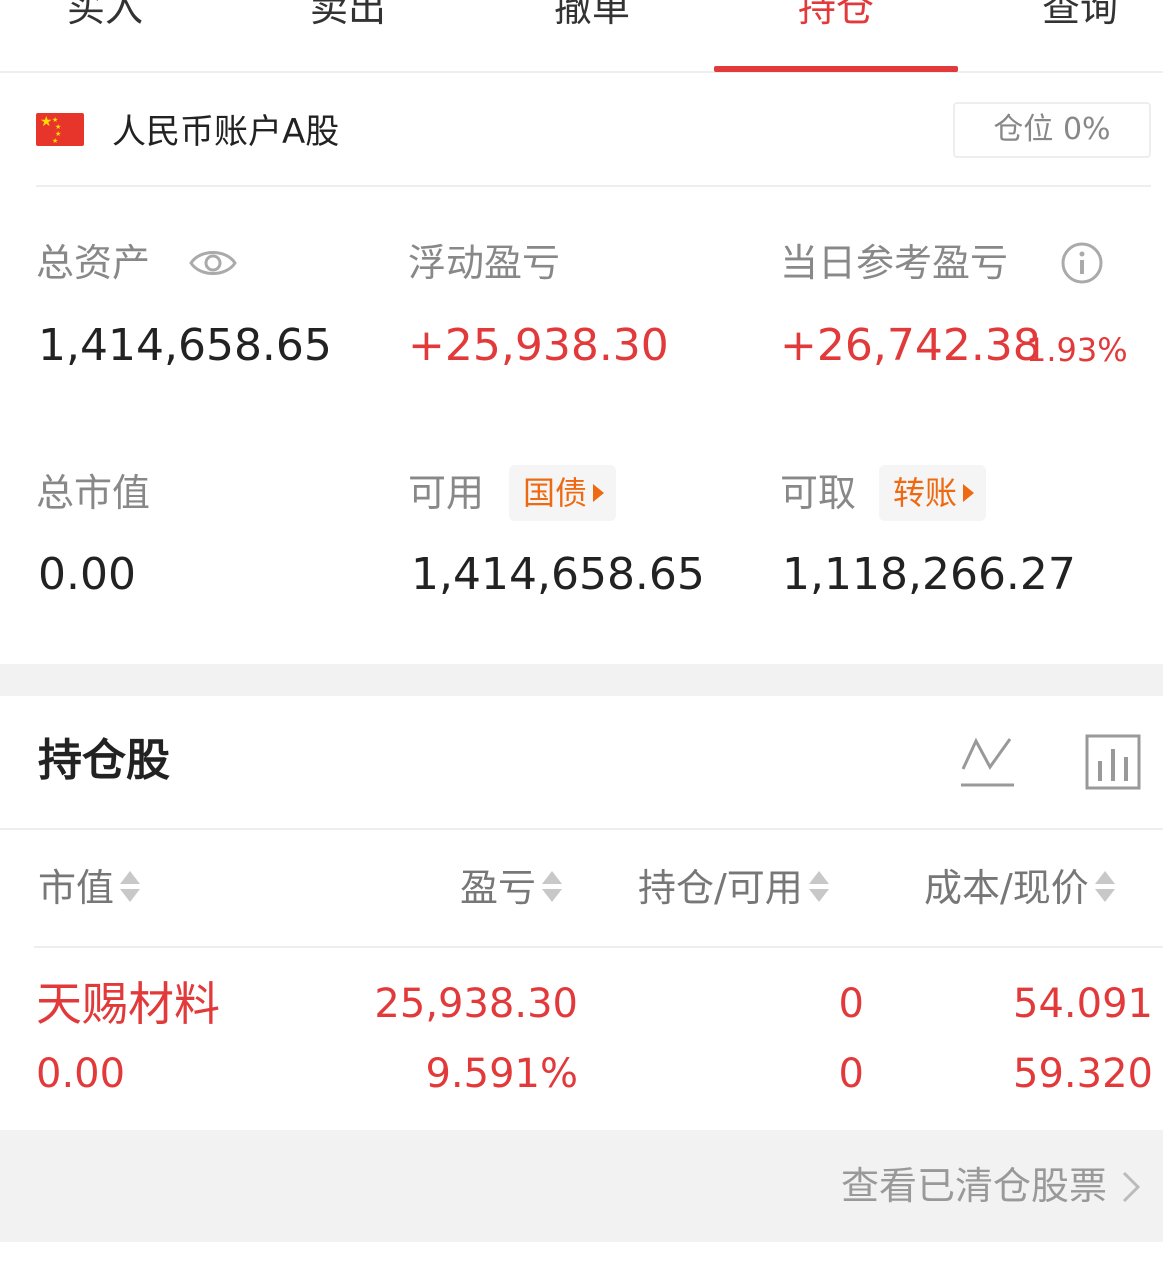 This screenshot has width=1163, height=1280. What do you see at coordinates (348, 19) in the screenshot?
I see `tab-sell: 卖出` at bounding box center [348, 19].